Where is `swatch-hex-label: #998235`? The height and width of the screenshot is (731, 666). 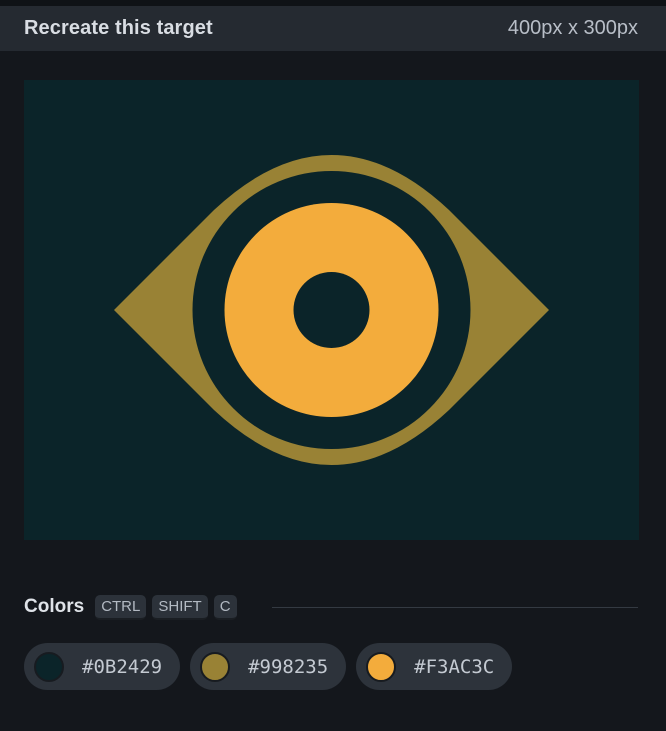
swatch-hex-label: #998235 is located at coordinates (288, 666).